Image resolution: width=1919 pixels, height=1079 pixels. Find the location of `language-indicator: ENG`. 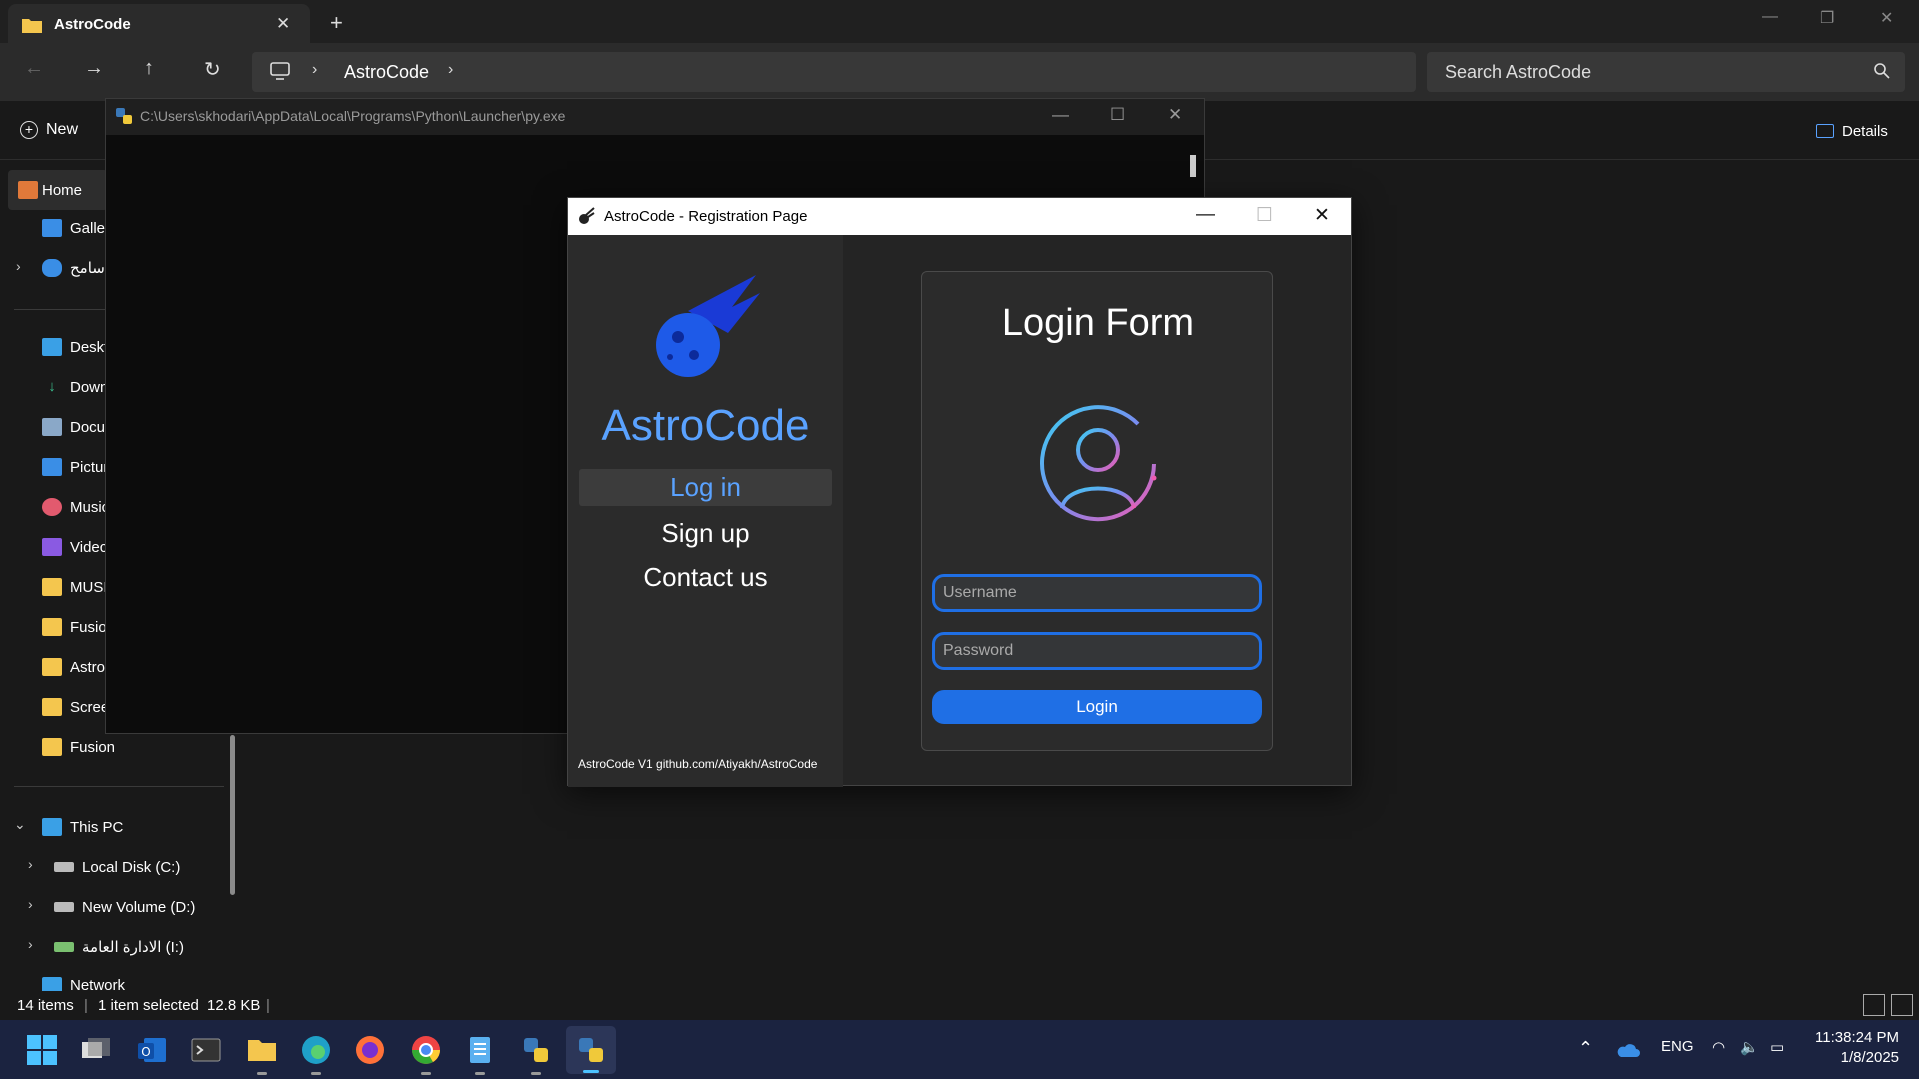

language-indicator: ENG is located at coordinates (1677, 1046).